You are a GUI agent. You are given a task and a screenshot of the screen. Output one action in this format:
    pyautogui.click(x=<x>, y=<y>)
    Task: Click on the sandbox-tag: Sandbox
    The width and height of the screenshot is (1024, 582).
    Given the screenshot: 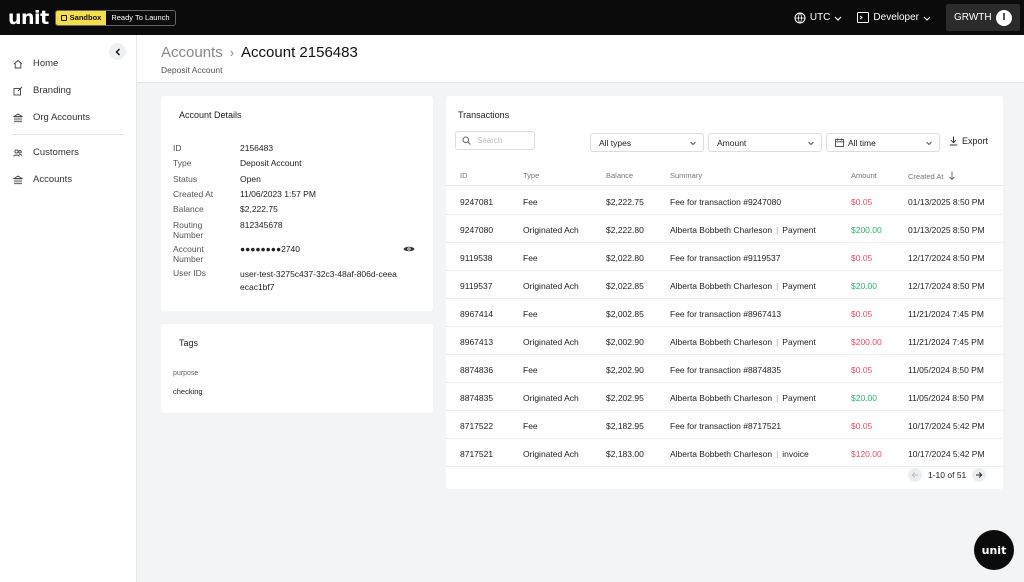 What is the action you would take?
    pyautogui.click(x=81, y=17)
    